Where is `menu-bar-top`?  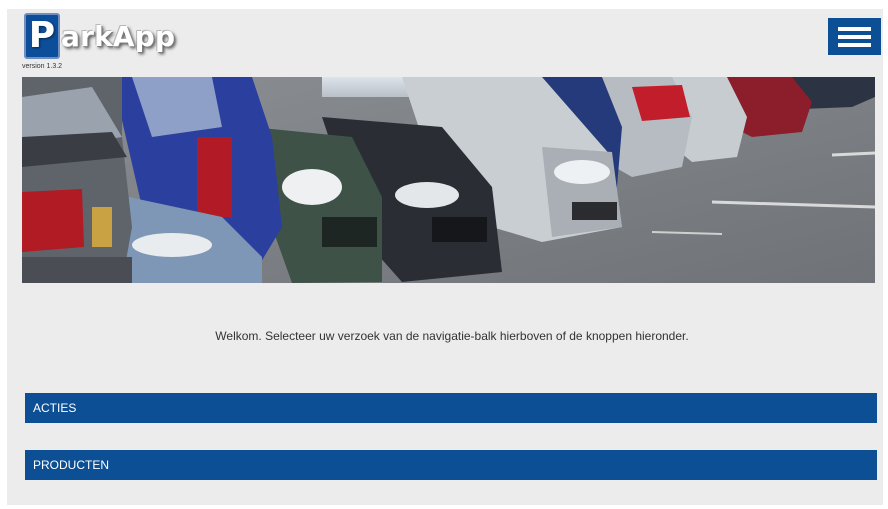 menu-bar-top is located at coordinates (854, 29).